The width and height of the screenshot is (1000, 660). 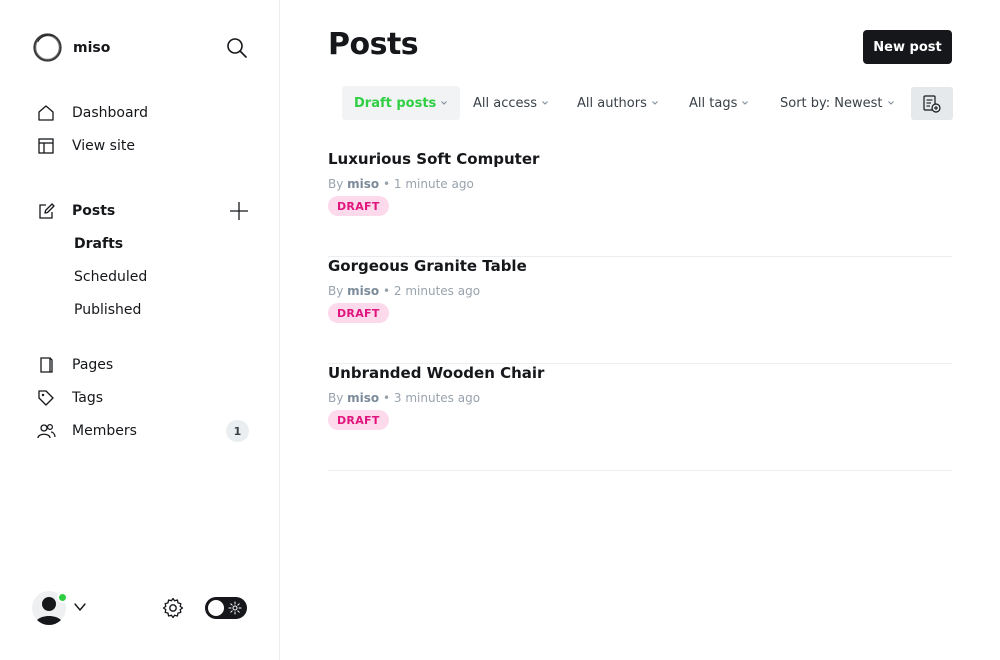 I want to click on filter-type-label: Draft posts, so click(x=395, y=103).